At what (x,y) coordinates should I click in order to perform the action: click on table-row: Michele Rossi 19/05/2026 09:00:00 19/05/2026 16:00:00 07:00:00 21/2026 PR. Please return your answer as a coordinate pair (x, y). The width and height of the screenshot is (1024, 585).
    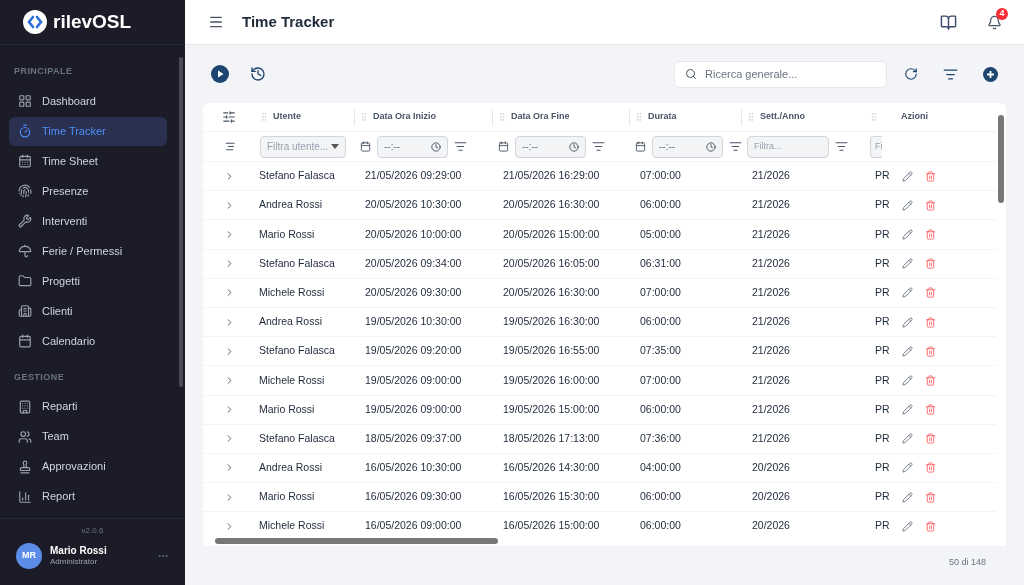
    Looking at the image, I should click on (599, 381).